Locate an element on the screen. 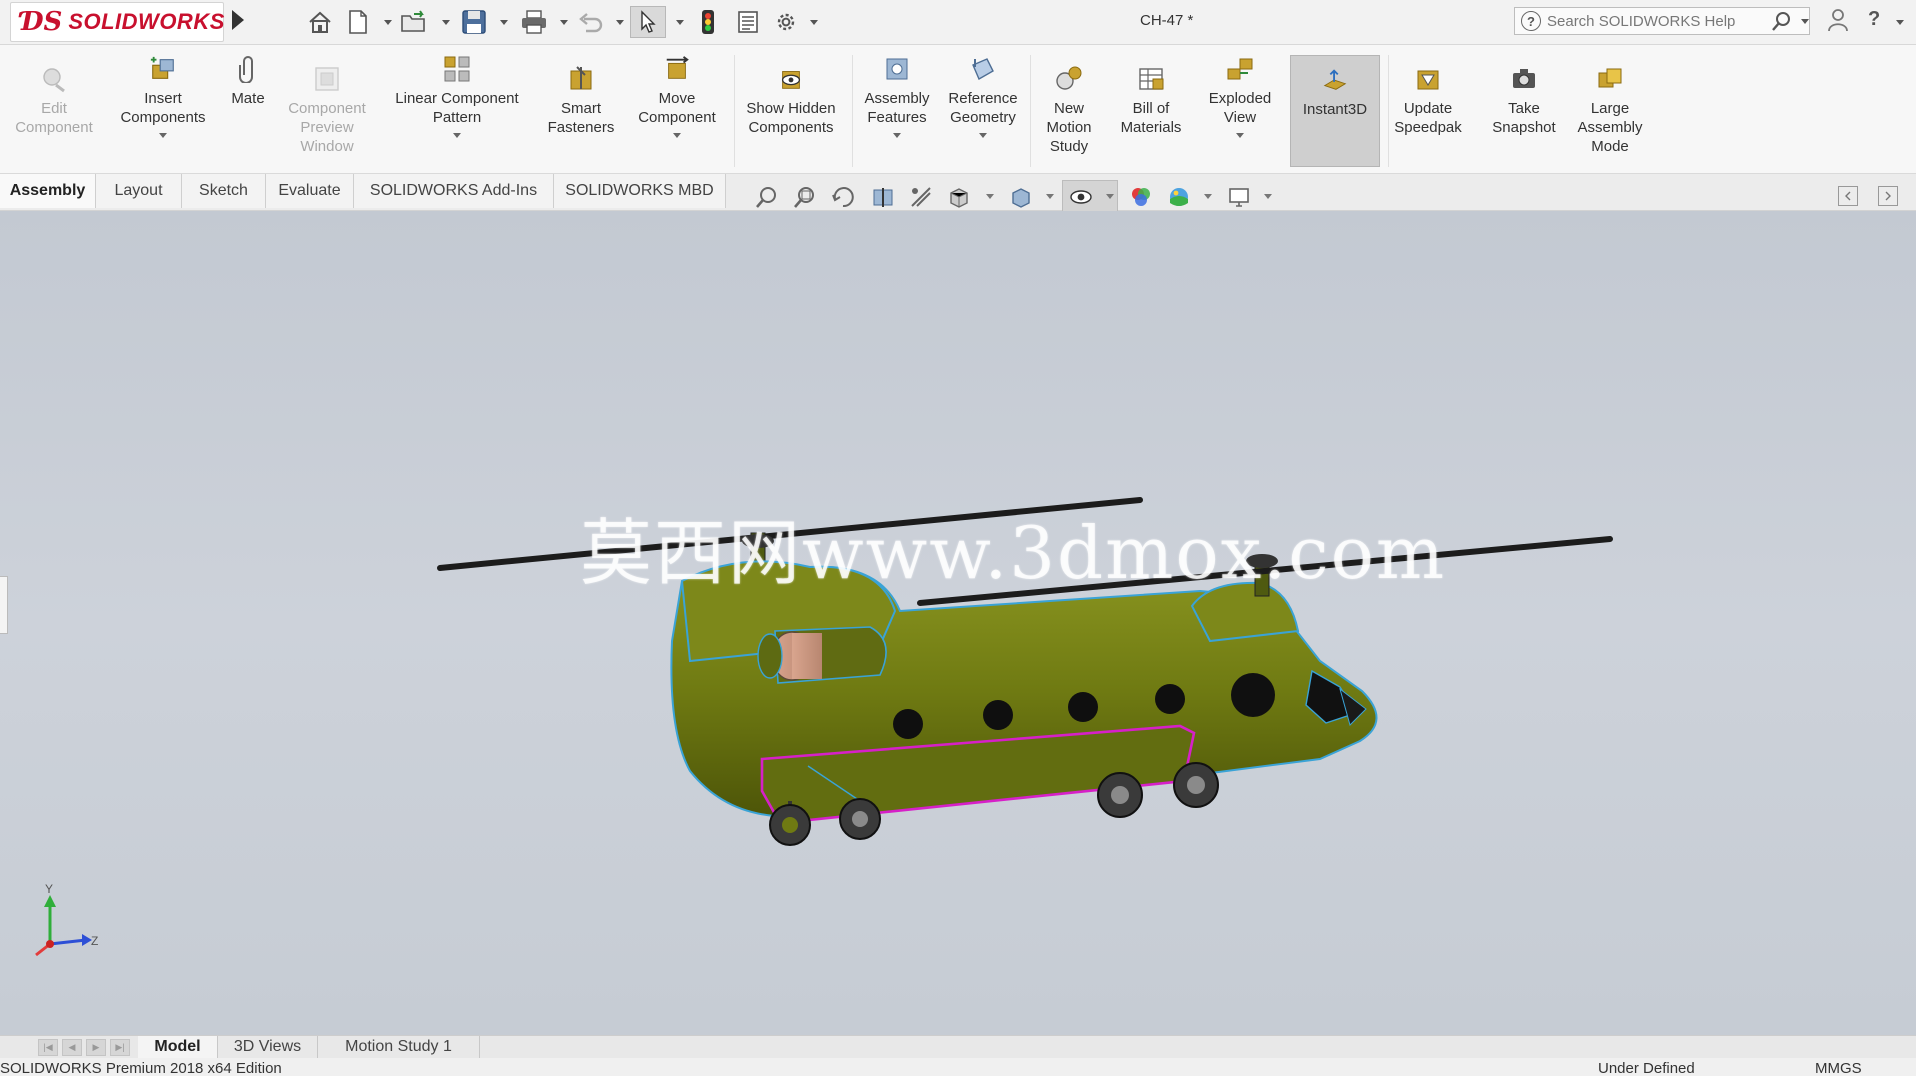 Image resolution: width=1916 pixels, height=1077 pixels. view-orientation-dropdown-icon is located at coordinates (990, 196).